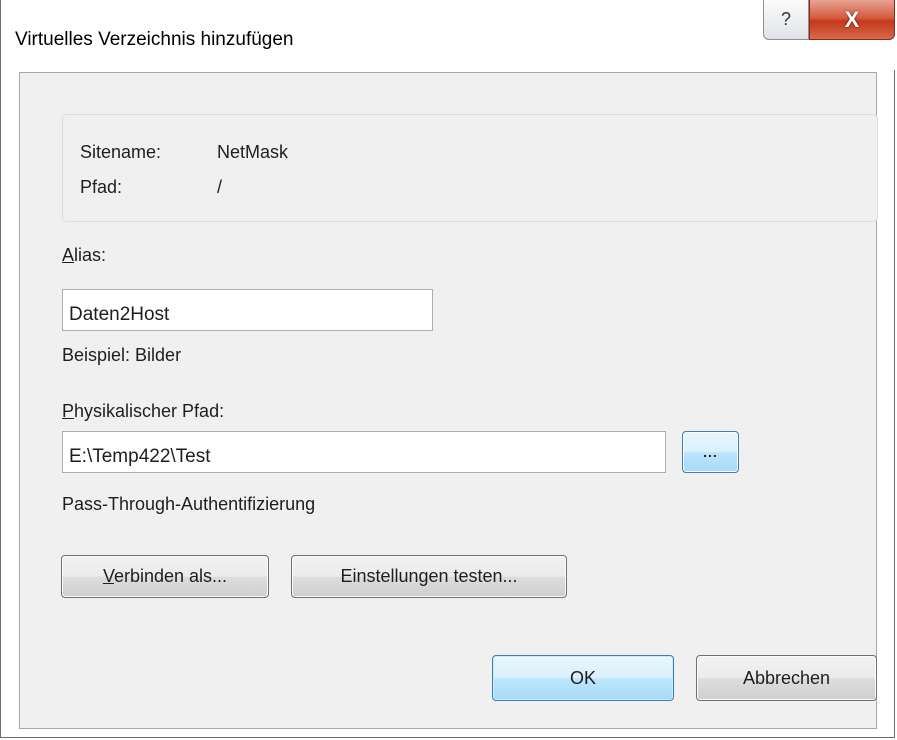  What do you see at coordinates (364, 452) in the screenshot?
I see `physical-path-input` at bounding box center [364, 452].